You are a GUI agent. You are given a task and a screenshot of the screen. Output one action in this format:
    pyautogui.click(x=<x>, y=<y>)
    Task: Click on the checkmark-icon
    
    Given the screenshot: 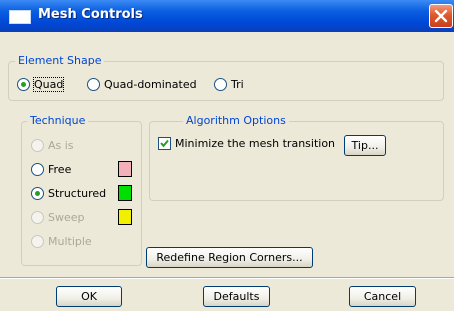 What is the action you would take?
    pyautogui.click(x=164, y=143)
    